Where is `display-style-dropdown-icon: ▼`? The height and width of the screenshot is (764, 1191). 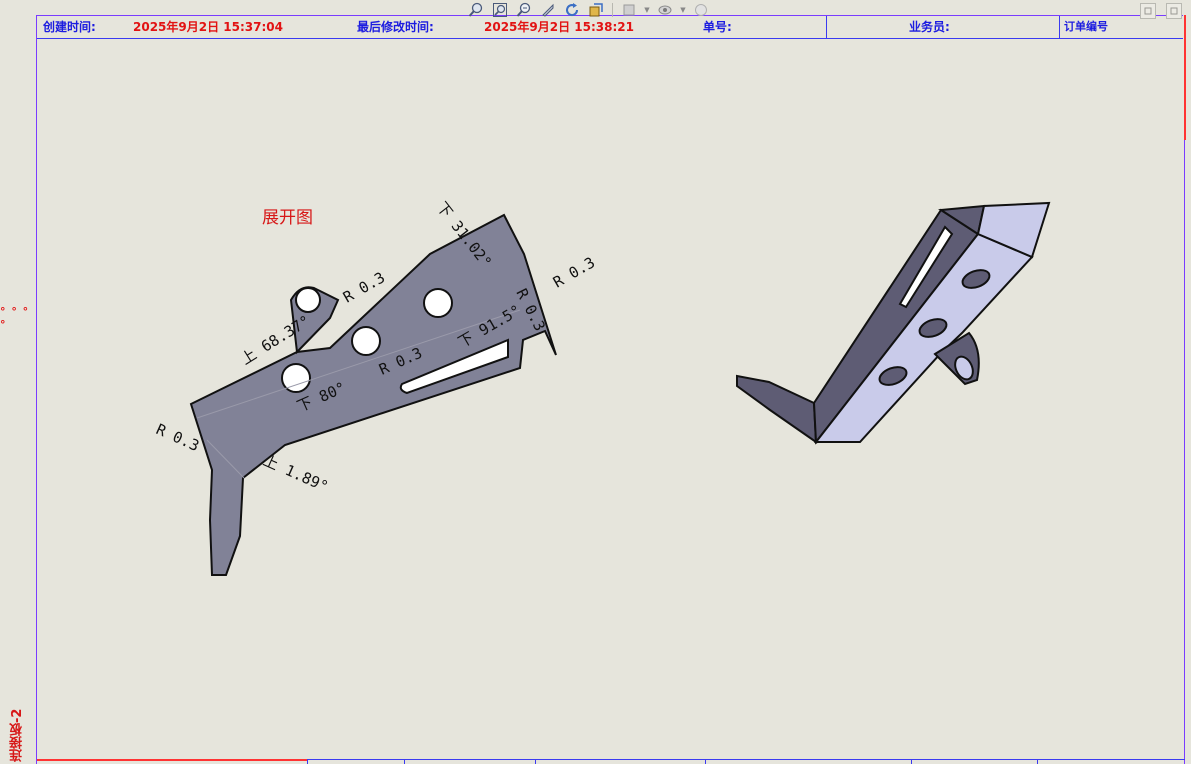 display-style-dropdown-icon: ▼ is located at coordinates (647, 10).